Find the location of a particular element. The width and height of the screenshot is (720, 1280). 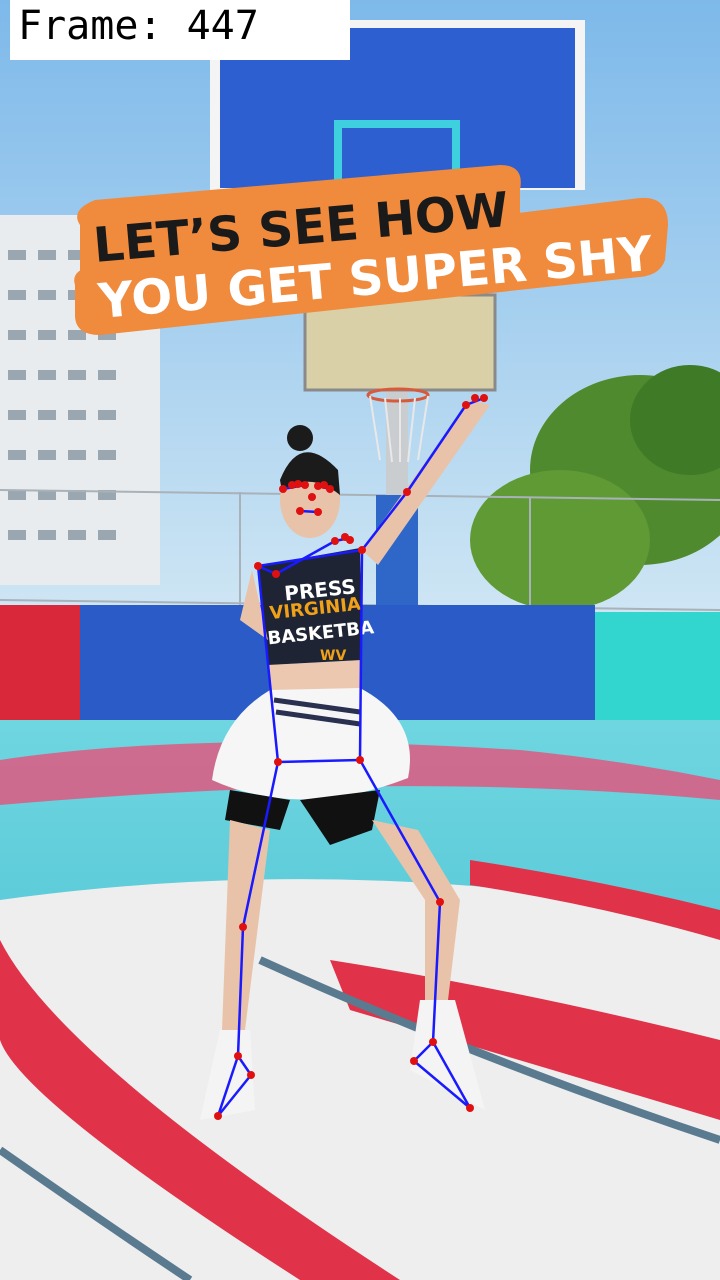

shirt-logo: WV is located at coordinates (333, 656).